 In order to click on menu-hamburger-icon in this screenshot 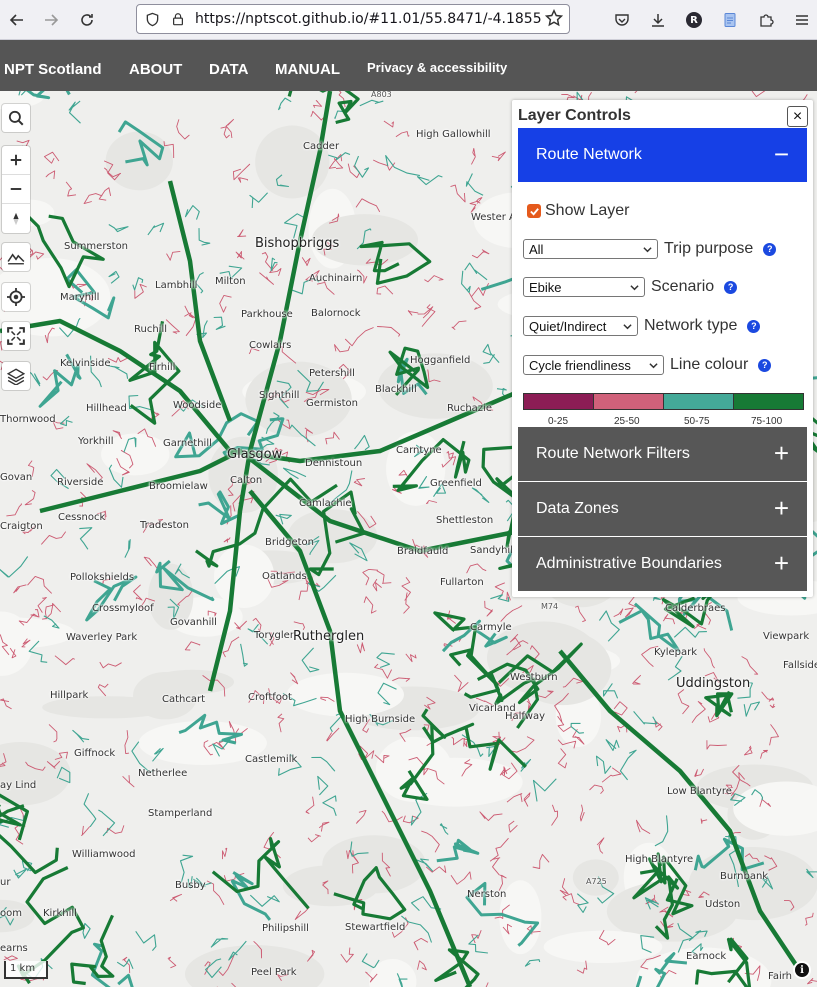, I will do `click(800, 20)`.